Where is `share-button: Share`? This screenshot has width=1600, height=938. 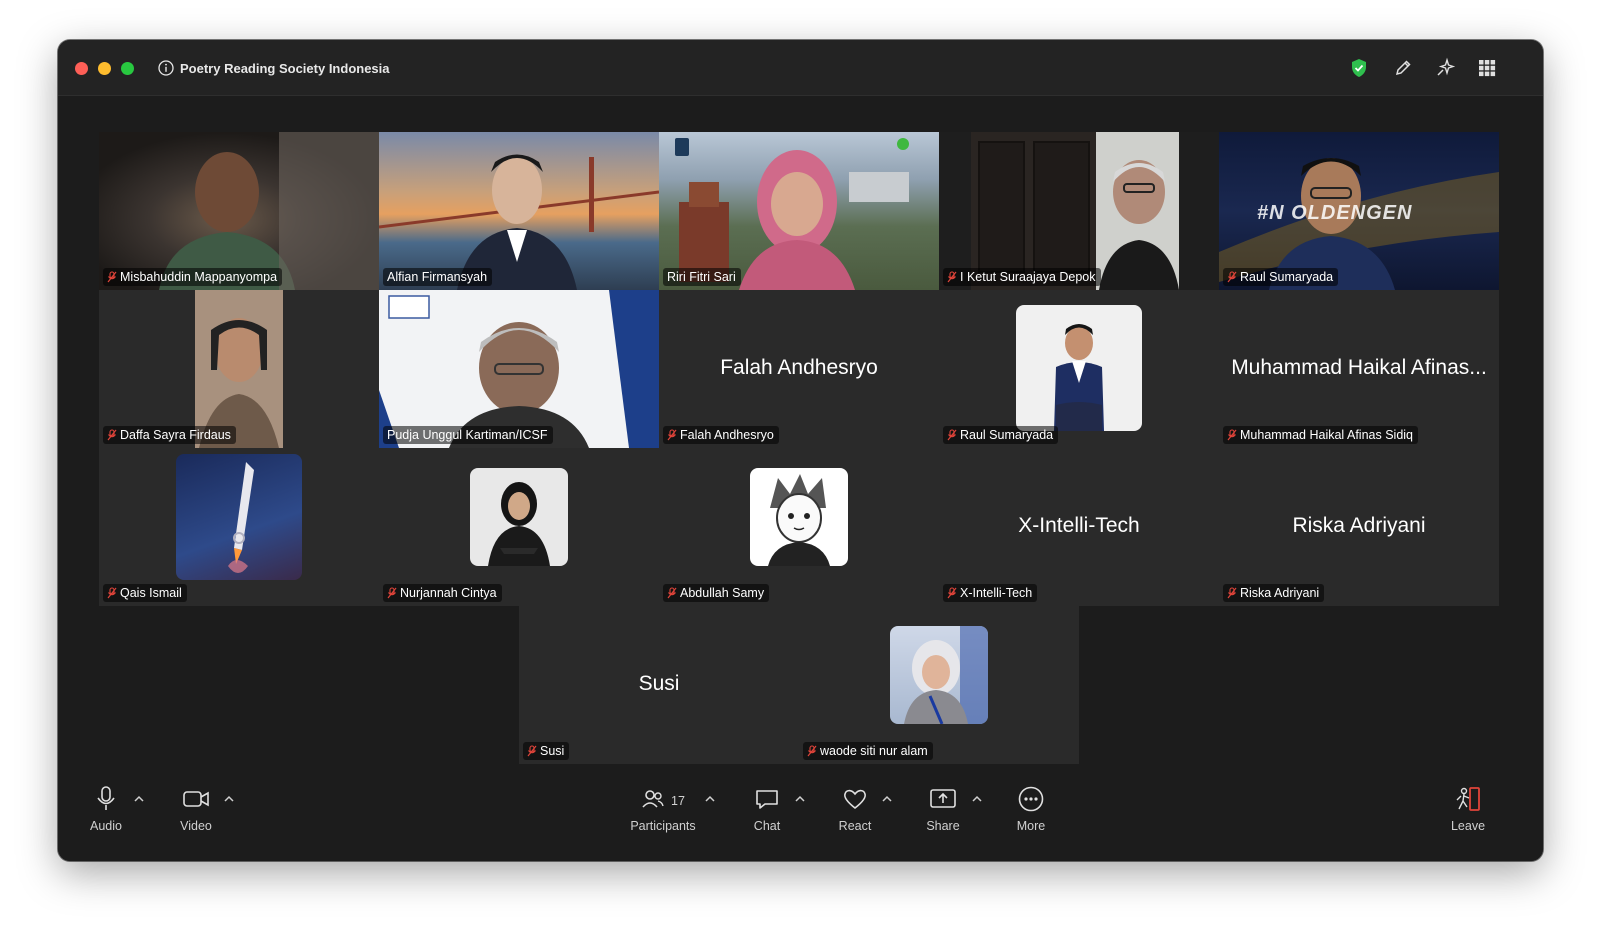 share-button: Share is located at coordinates (943, 809).